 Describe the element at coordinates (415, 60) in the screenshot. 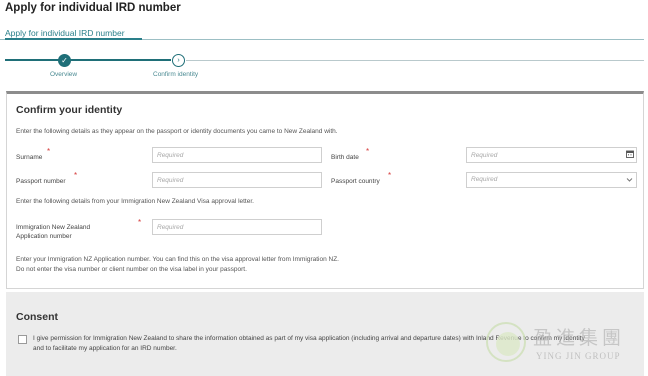

I see `stepper-remaining-line` at that location.